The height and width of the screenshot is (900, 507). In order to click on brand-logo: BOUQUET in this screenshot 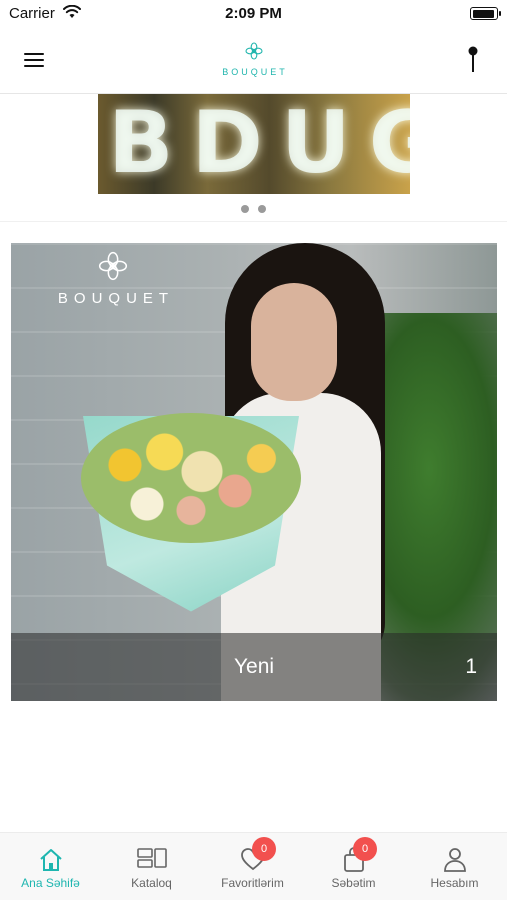, I will do `click(253, 59)`.